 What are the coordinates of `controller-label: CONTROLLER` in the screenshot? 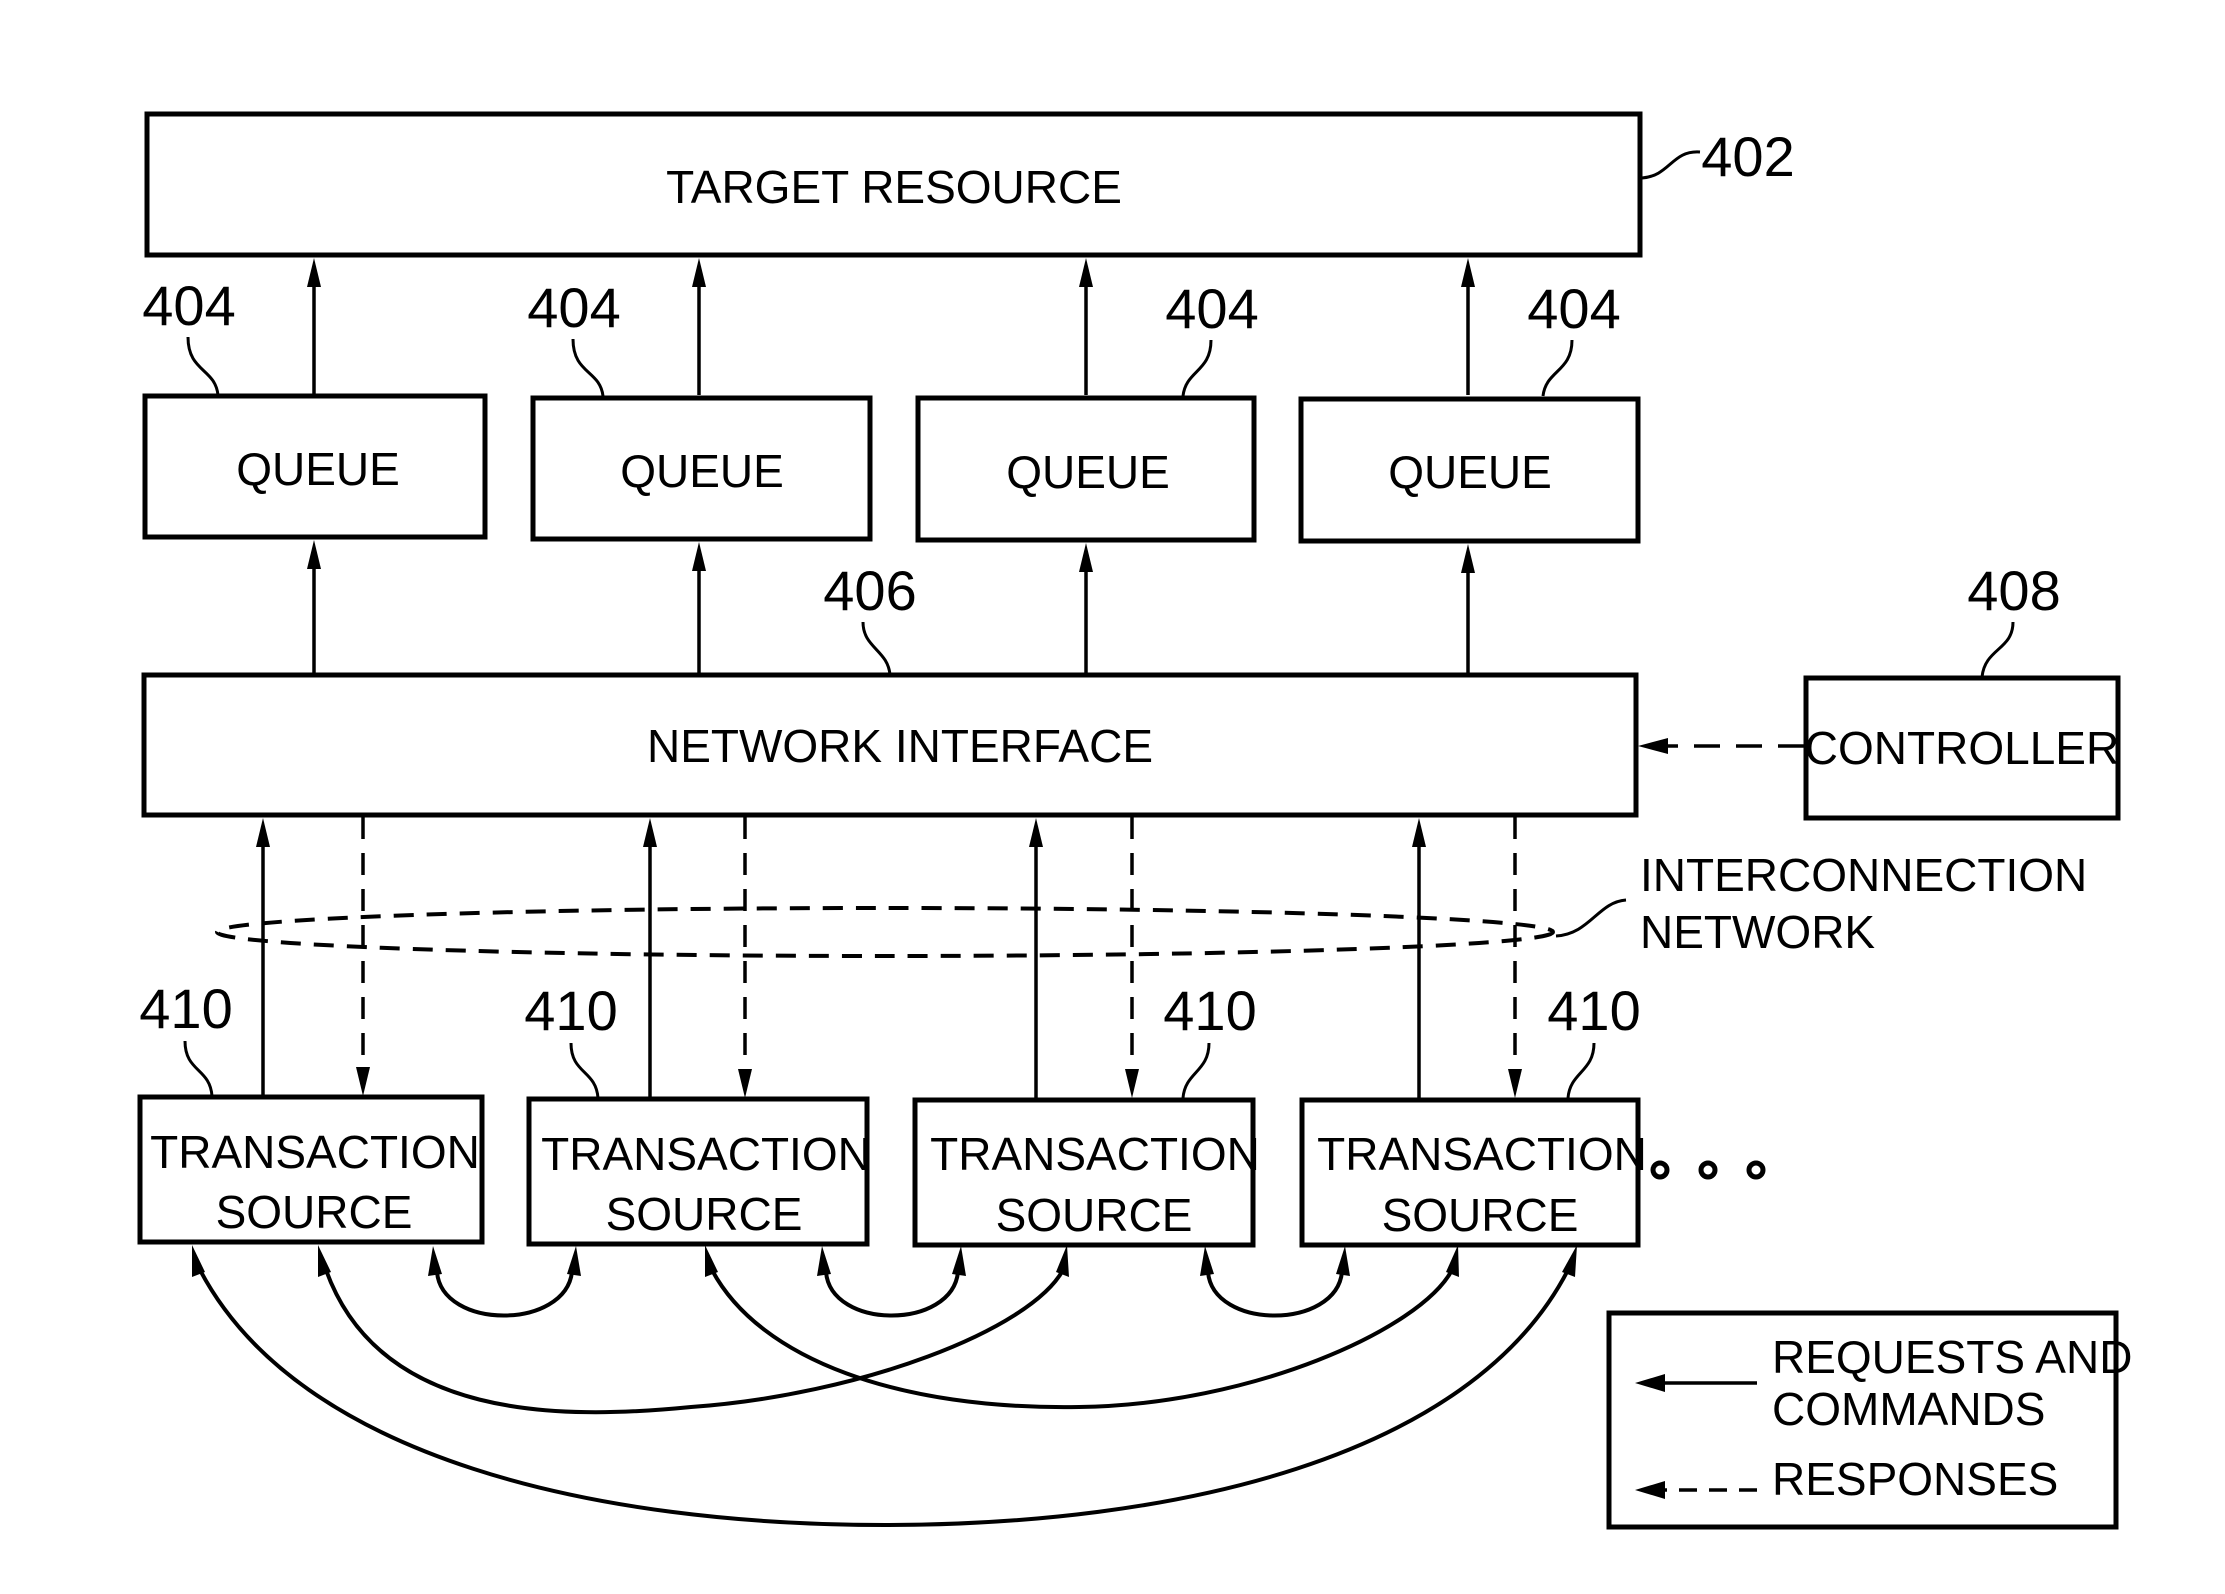 It's located at (1962, 748).